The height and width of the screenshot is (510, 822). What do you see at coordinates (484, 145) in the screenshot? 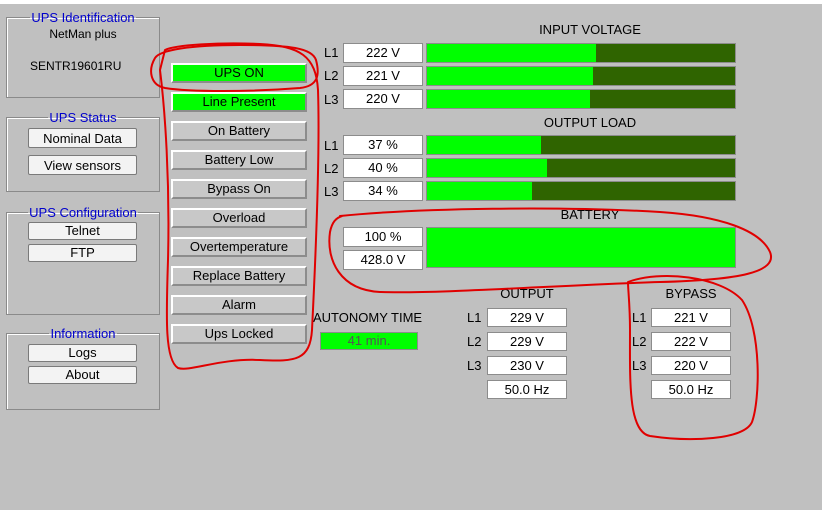
I see `load-l1-bar-fill` at bounding box center [484, 145].